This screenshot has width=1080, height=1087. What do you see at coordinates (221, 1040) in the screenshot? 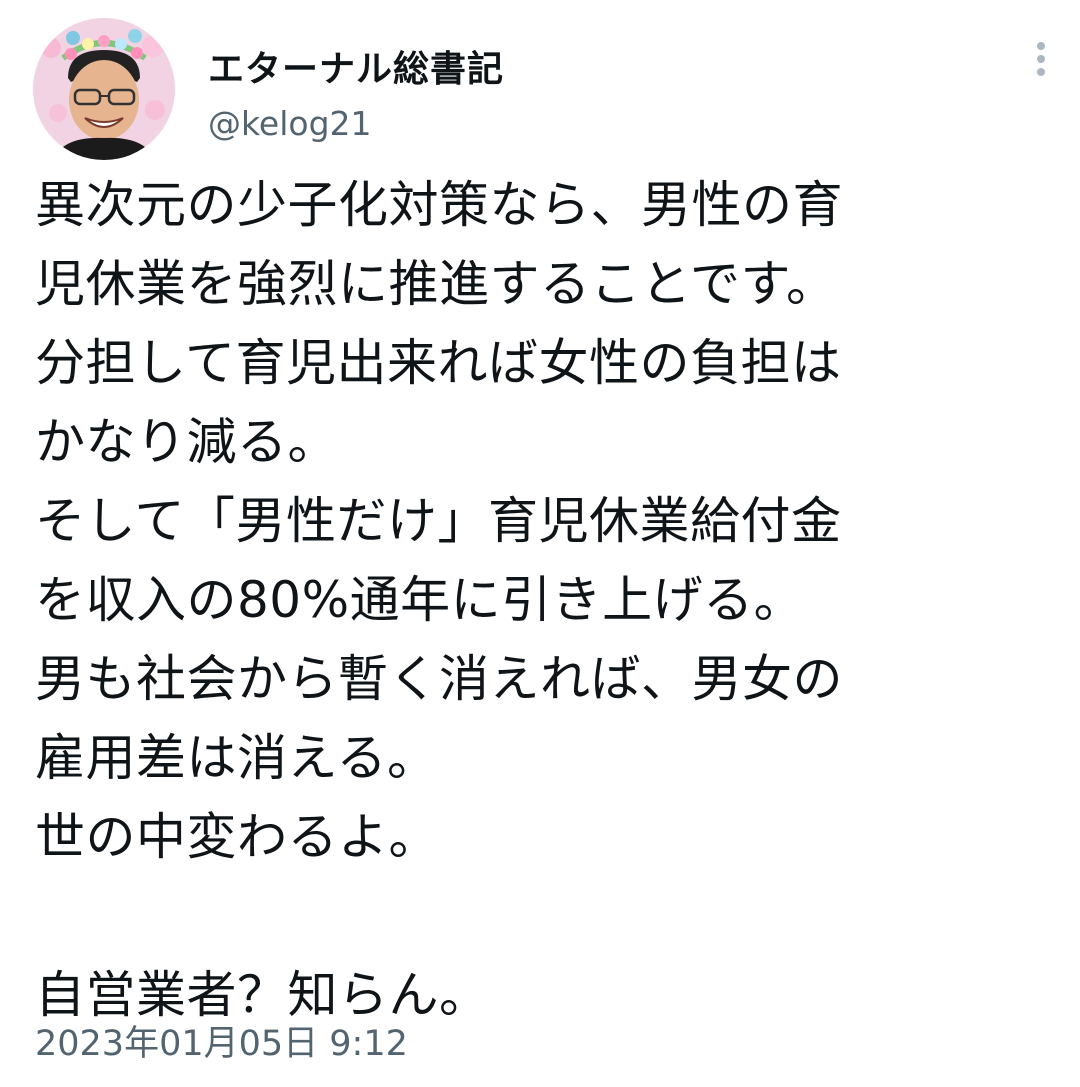
I see `tweet-timestamp: 2023年01月05日 9:12` at bounding box center [221, 1040].